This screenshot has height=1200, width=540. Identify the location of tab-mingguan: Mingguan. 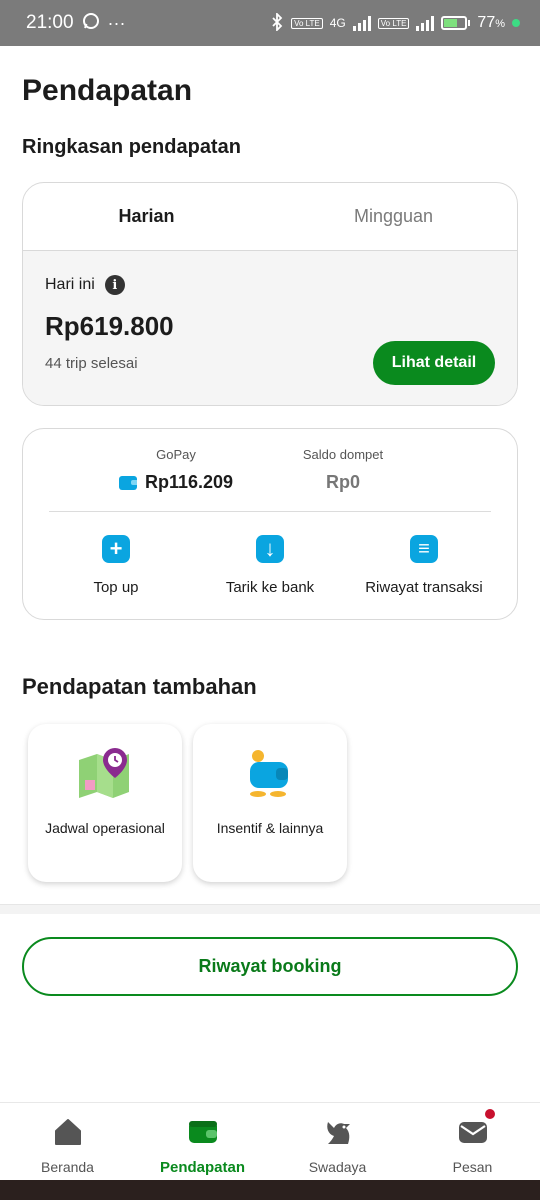
(393, 216).